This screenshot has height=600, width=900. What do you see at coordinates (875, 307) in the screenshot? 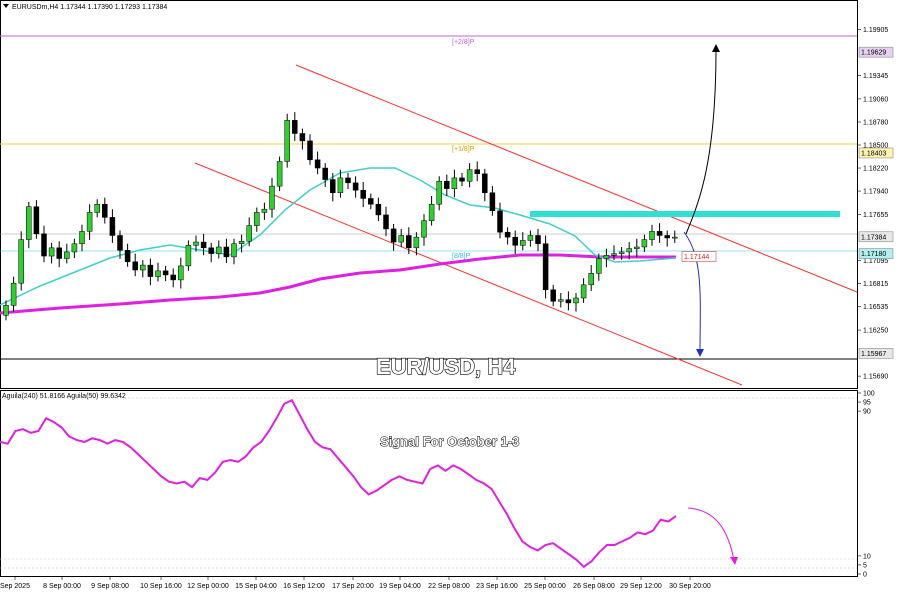
I see `price-tick-label: 1.16535` at bounding box center [875, 307].